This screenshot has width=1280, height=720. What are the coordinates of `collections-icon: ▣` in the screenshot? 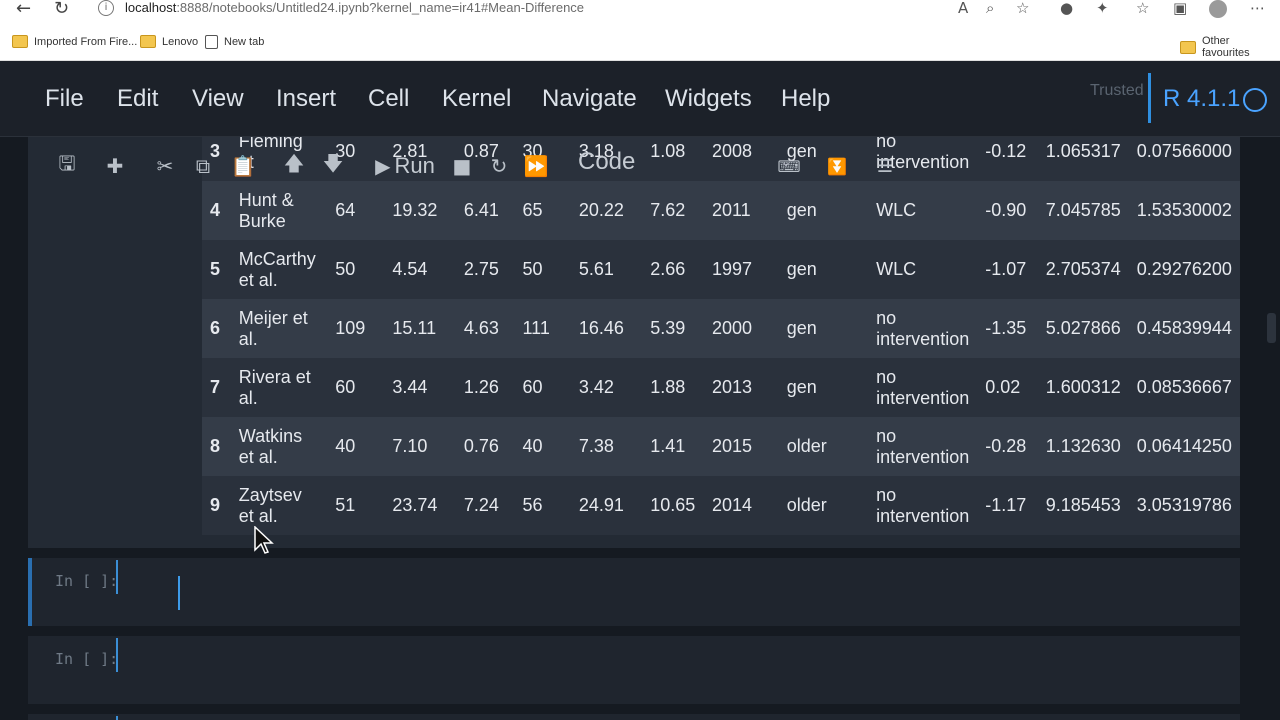 It's located at (1180, 8).